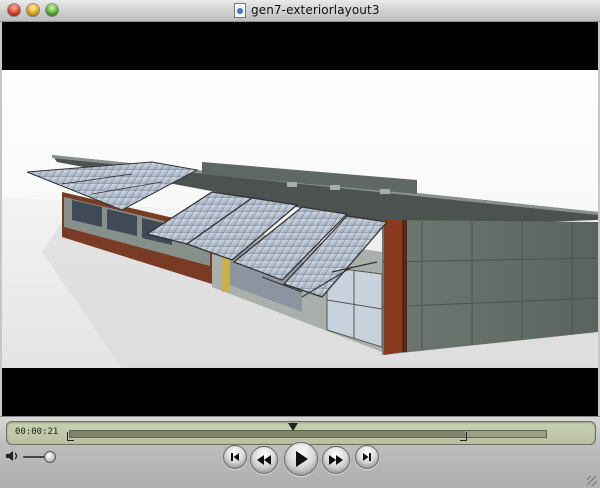 Image resolution: width=600 pixels, height=488 pixels. Describe the element at coordinates (52, 10) in the screenshot. I see `zoom-window-button` at that location.